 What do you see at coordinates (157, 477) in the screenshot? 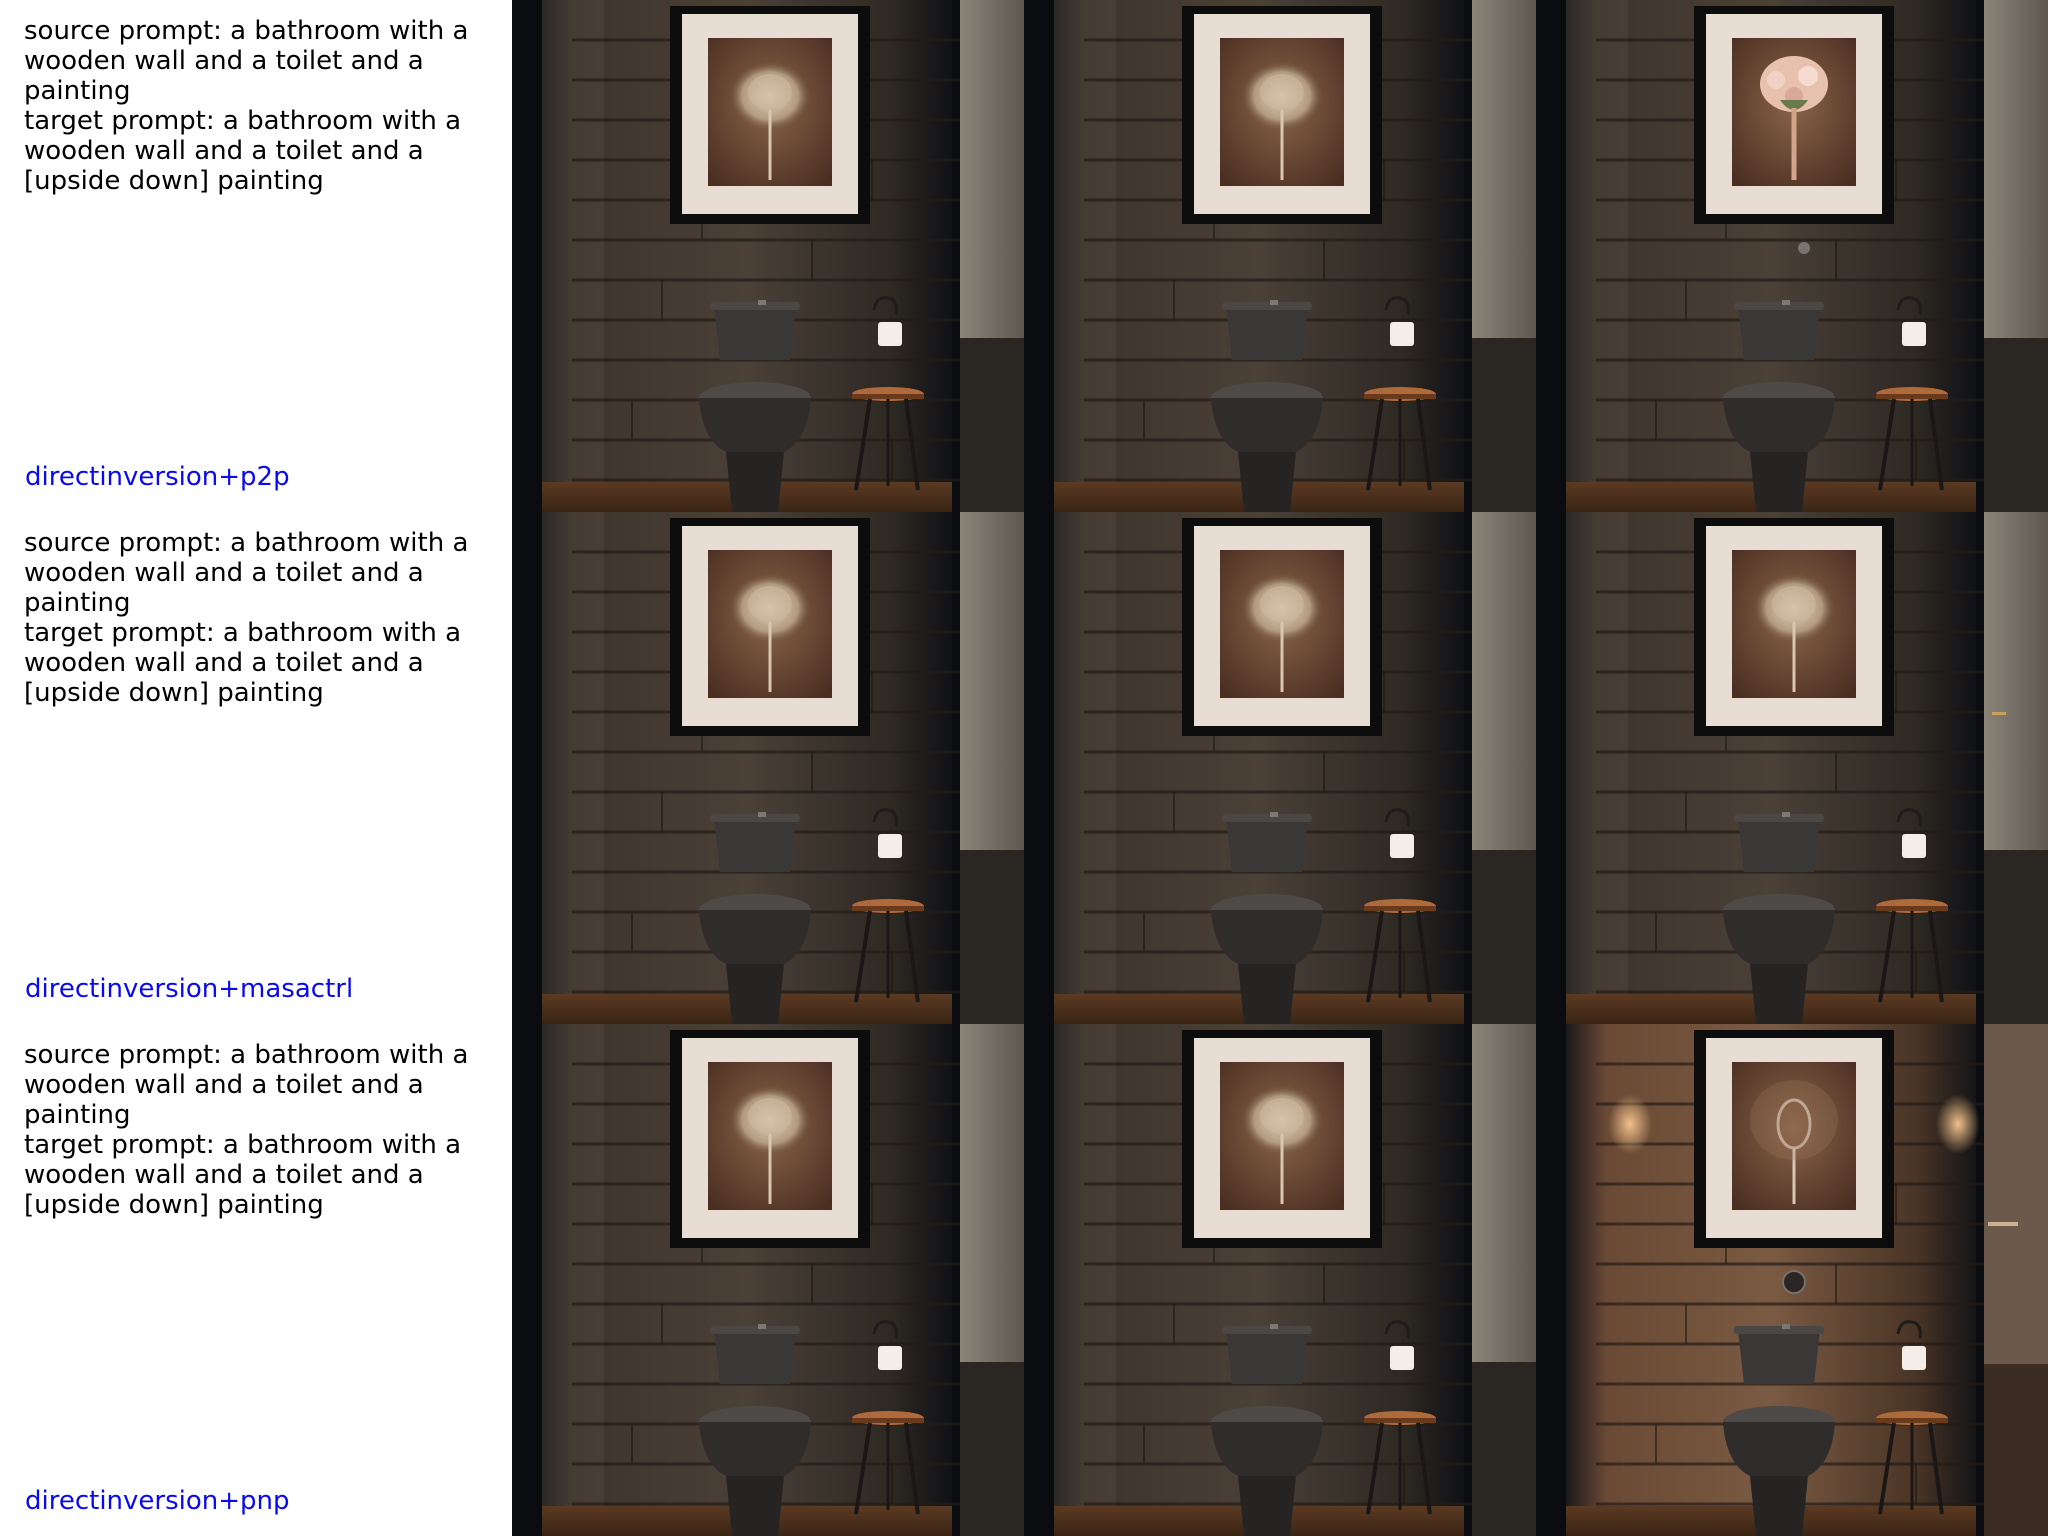
I see `method-label: directinversion+p2p` at bounding box center [157, 477].